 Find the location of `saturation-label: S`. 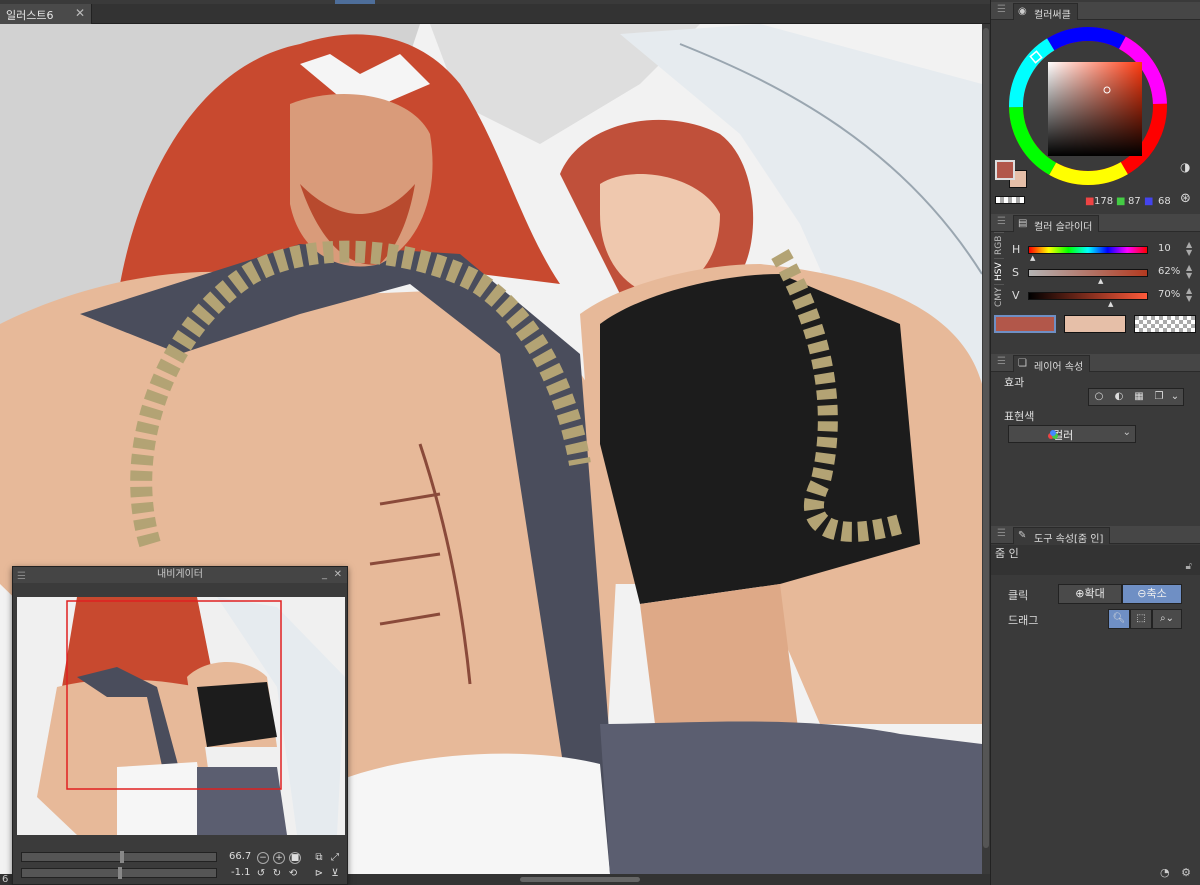

saturation-label: S is located at coordinates (1015, 272).